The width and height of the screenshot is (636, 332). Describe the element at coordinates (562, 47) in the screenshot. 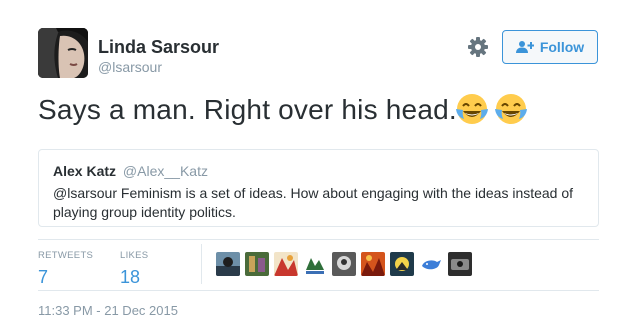

I see `follow-button-label: Follow` at that location.